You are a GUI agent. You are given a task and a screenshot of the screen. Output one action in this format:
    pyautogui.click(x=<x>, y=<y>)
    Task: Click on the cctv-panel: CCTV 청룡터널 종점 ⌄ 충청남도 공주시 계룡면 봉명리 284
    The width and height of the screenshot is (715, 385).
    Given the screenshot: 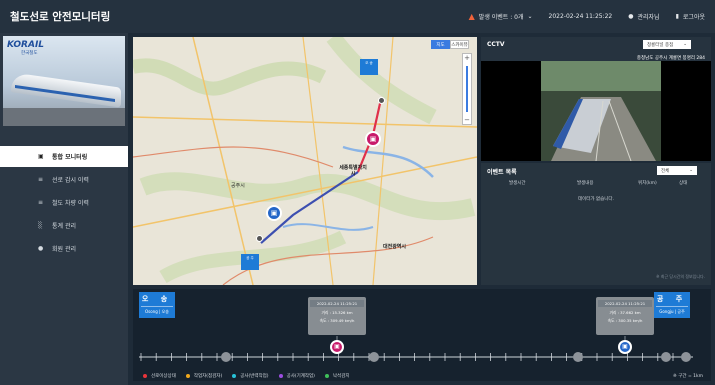 What is the action you would take?
    pyautogui.click(x=596, y=99)
    